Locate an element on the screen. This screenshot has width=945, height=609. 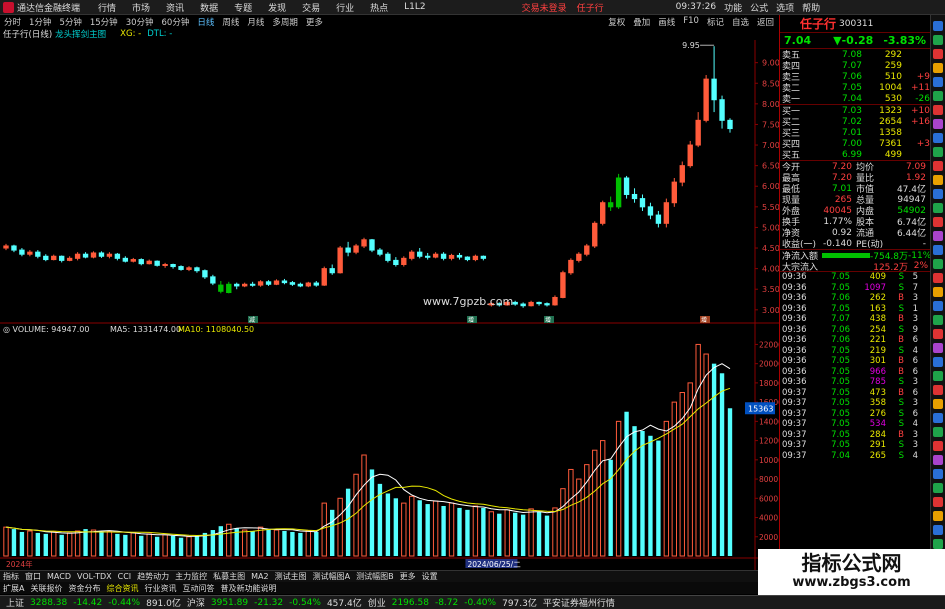
period-monthly: 月线 is located at coordinates (255, 22).